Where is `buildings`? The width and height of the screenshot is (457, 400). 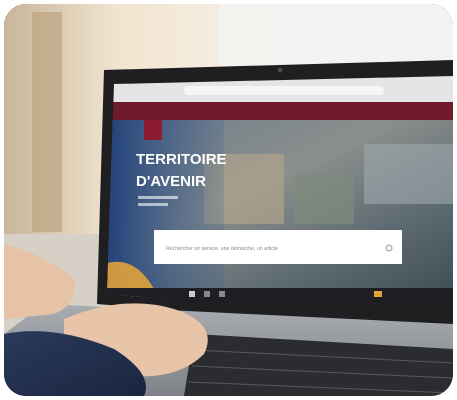
buildings is located at coordinates (324, 199).